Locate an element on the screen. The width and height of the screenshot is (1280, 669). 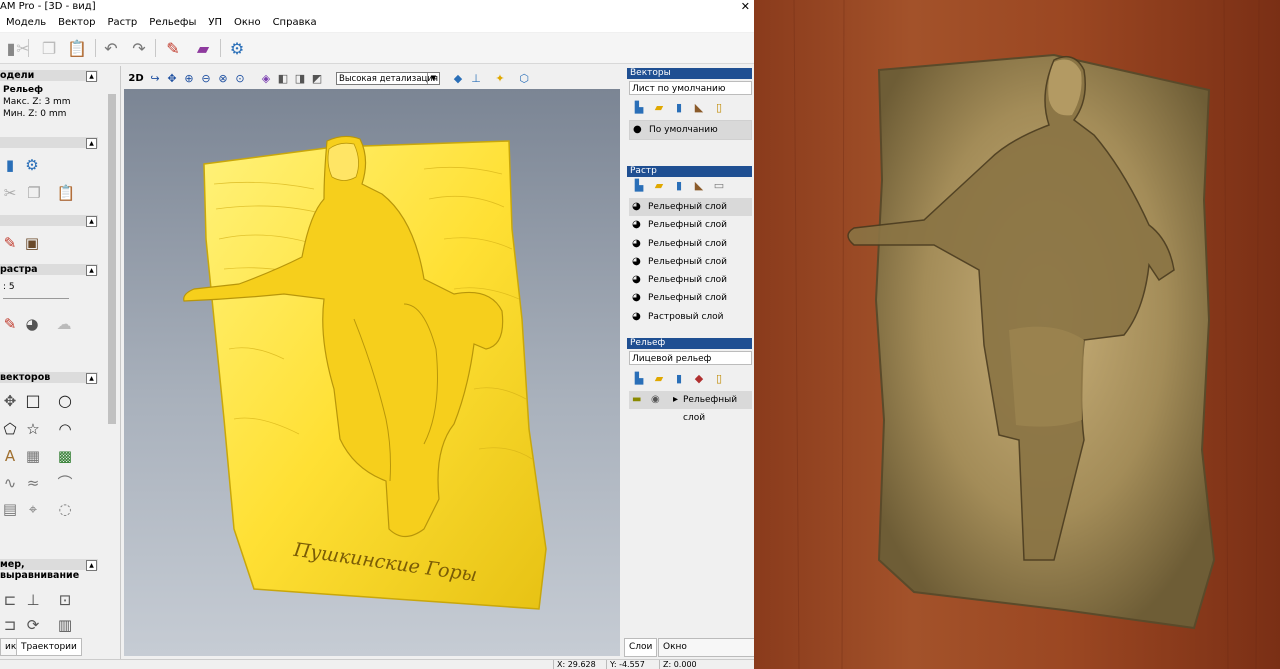
arc-icon: ◠ is located at coordinates (65, 429).